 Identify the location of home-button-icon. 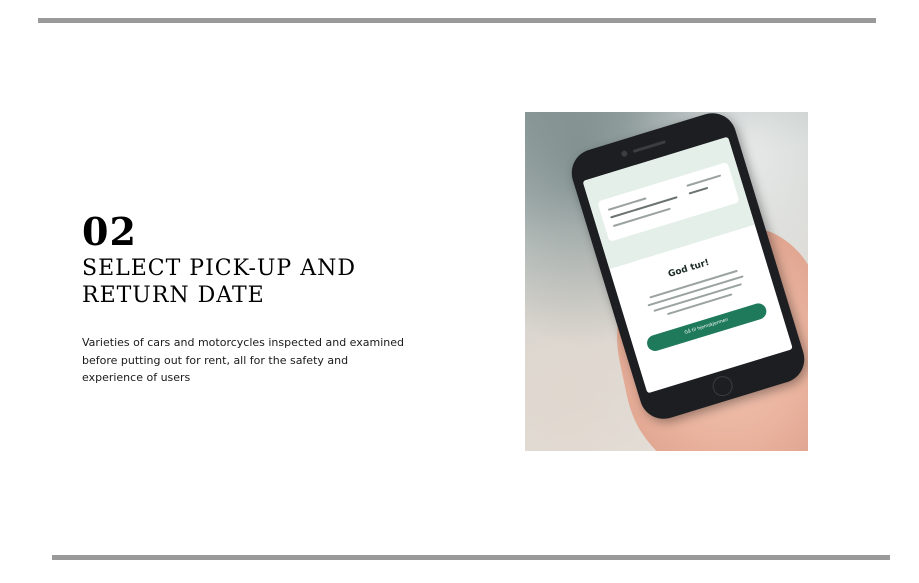
(723, 386).